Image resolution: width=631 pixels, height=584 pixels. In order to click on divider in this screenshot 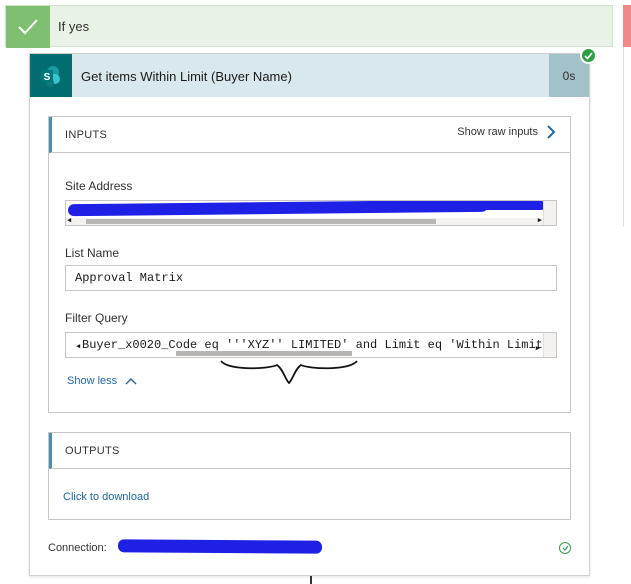, I will do `click(623, 137)`.